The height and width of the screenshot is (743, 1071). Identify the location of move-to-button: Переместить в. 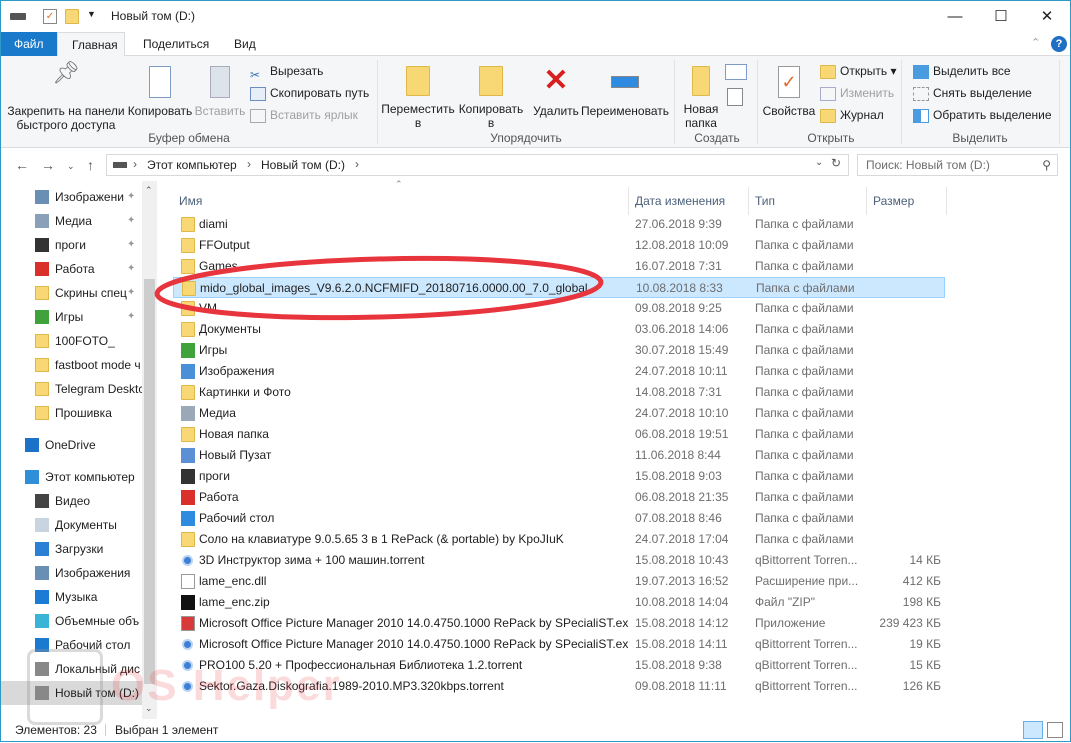
(418, 98).